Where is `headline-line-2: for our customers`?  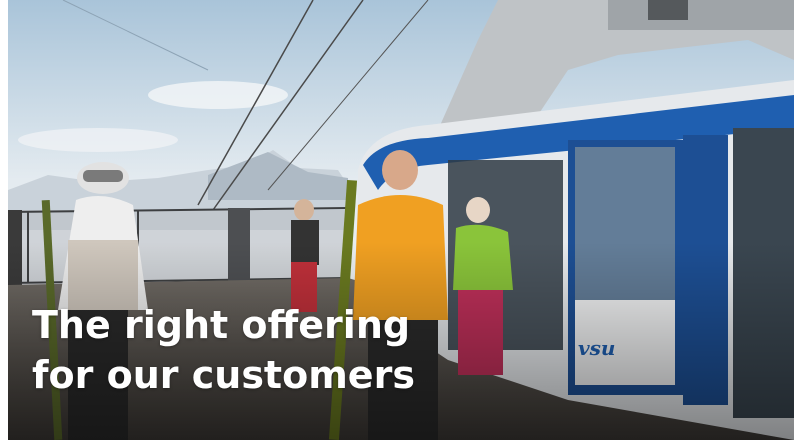
headline-line-2: for our customers is located at coordinates (223, 375).